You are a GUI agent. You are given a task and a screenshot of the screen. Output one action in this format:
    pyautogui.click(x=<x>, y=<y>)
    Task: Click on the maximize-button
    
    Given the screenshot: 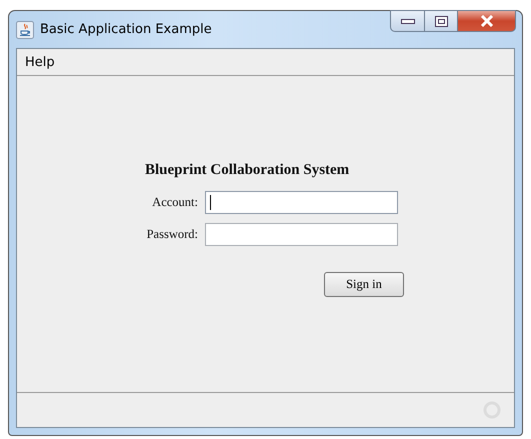 What is the action you would take?
    pyautogui.click(x=441, y=21)
    